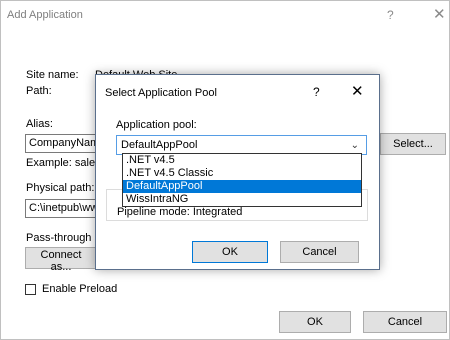 This screenshot has height=340, width=450. I want to click on ok-button: OK, so click(315, 322).